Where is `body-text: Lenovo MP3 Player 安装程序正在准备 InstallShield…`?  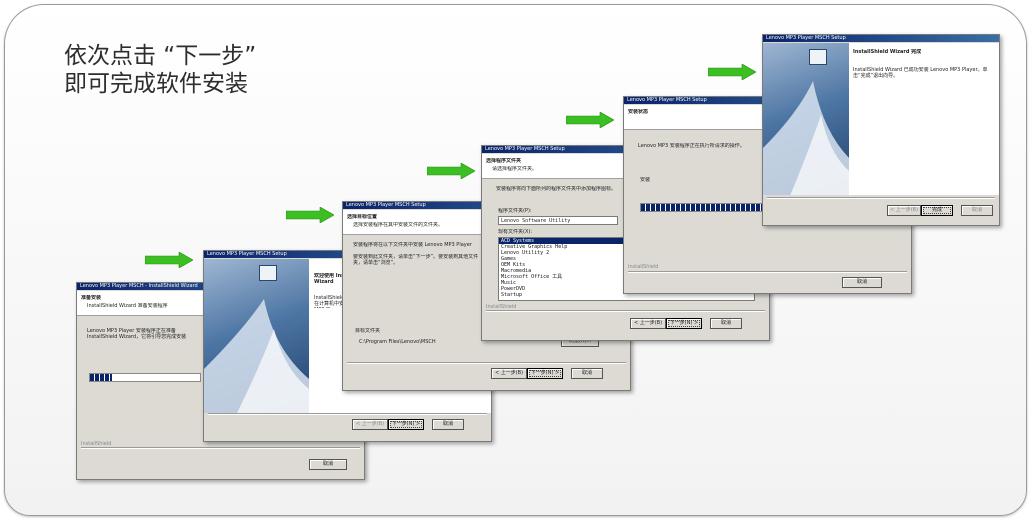
body-text: Lenovo MP3 Player 安装程序正在准备 InstallShield… is located at coordinates (137, 334).